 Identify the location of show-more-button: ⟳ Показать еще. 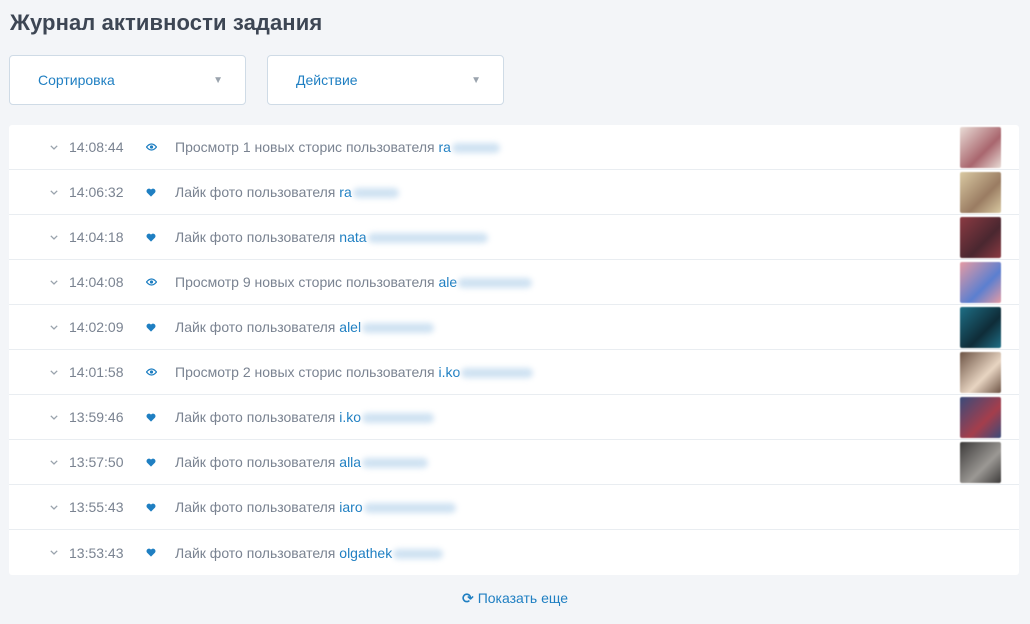
(515, 598).